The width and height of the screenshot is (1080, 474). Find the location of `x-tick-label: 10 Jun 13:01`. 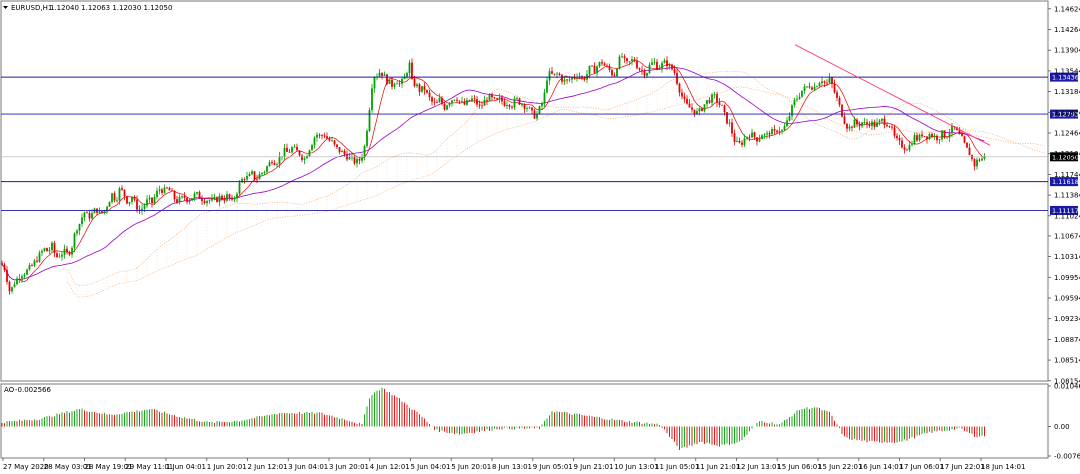

x-tick-label: 10 Jun 13:01 is located at coordinates (636, 467).